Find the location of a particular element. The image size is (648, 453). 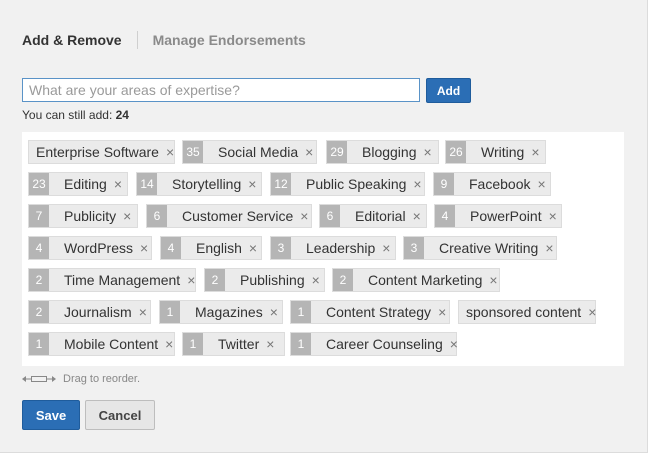

tab-bar: Add & Remove Manage Endorsements is located at coordinates (164, 40).